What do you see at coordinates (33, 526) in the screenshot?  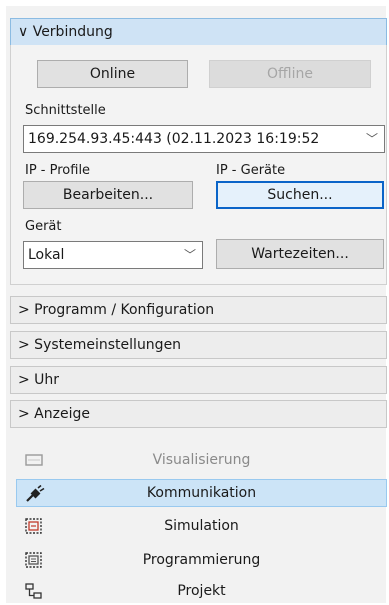 I see `simulation-icon` at bounding box center [33, 526].